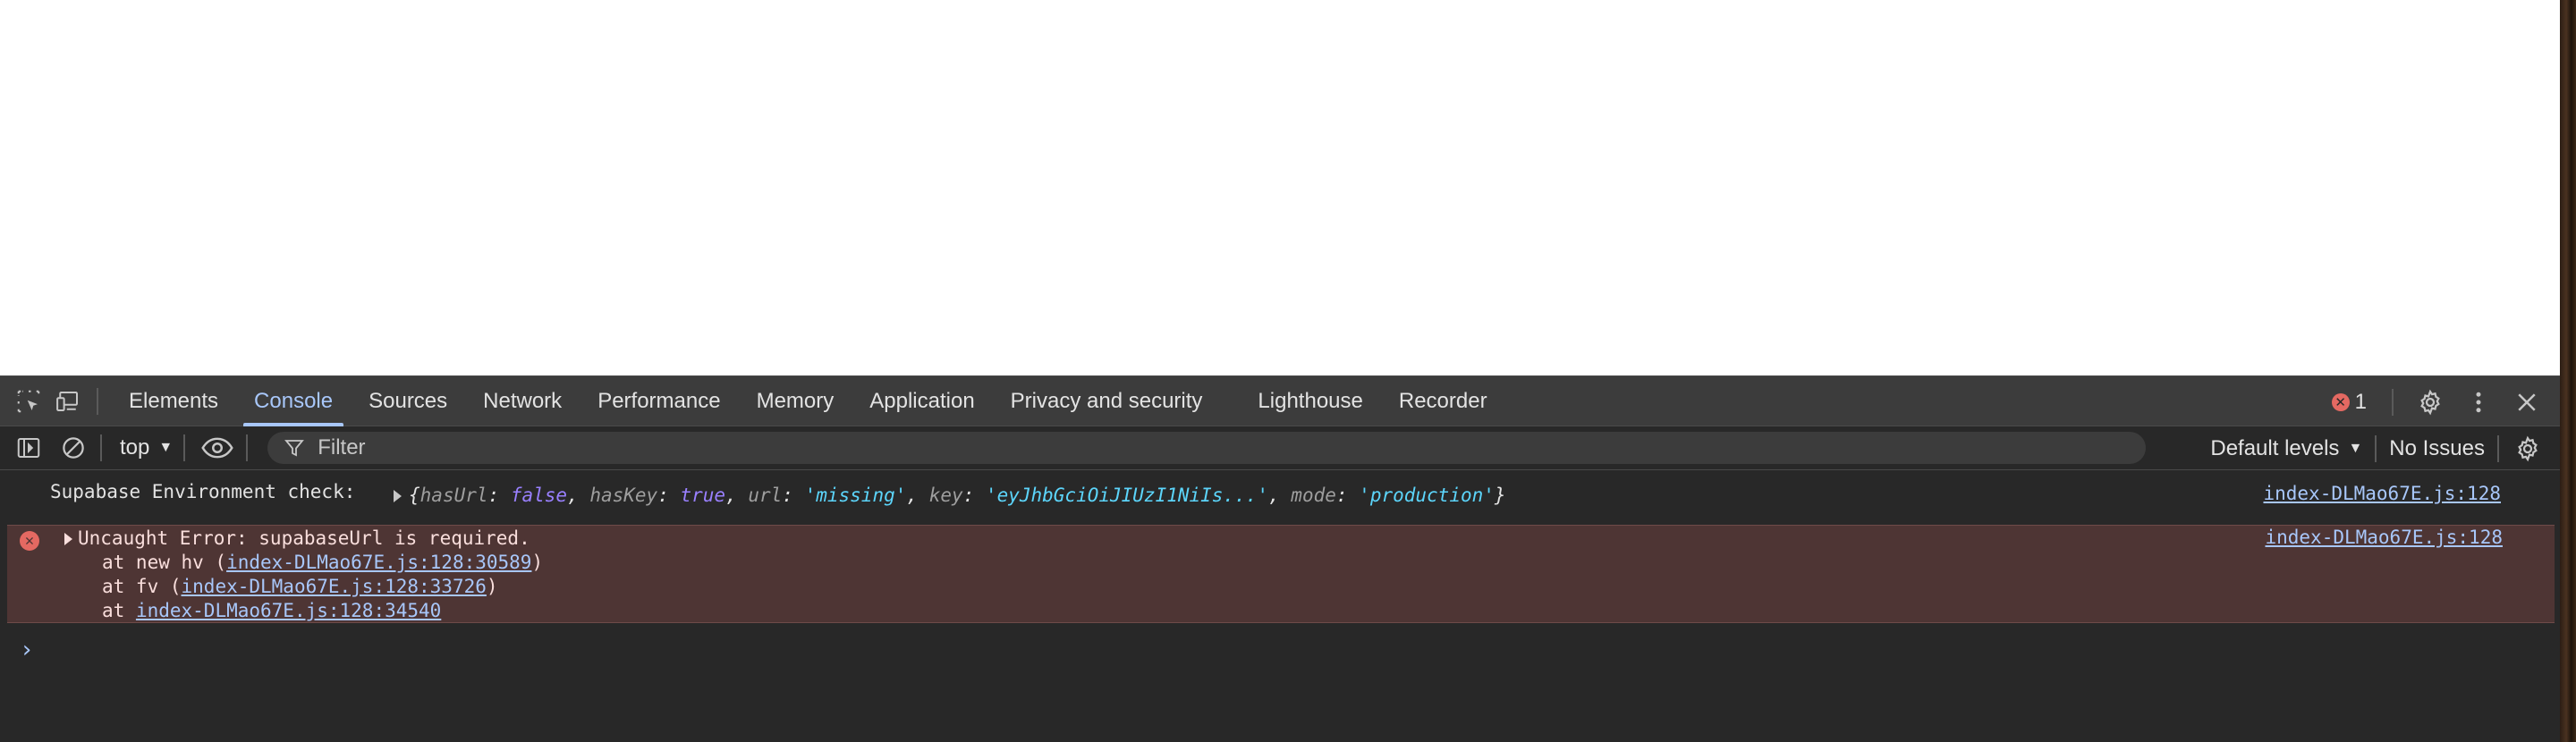 The height and width of the screenshot is (742, 2576). Describe the element at coordinates (73, 448) in the screenshot. I see `clear-console-icon` at that location.